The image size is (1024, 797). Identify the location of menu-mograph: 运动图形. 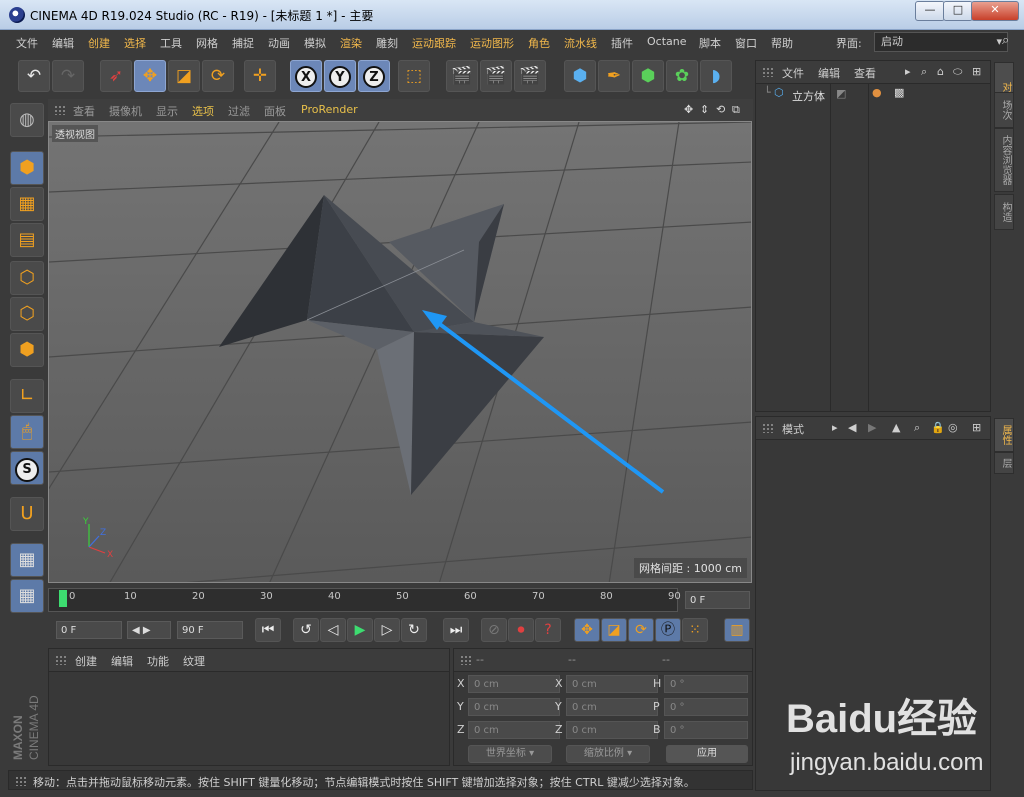
(492, 43).